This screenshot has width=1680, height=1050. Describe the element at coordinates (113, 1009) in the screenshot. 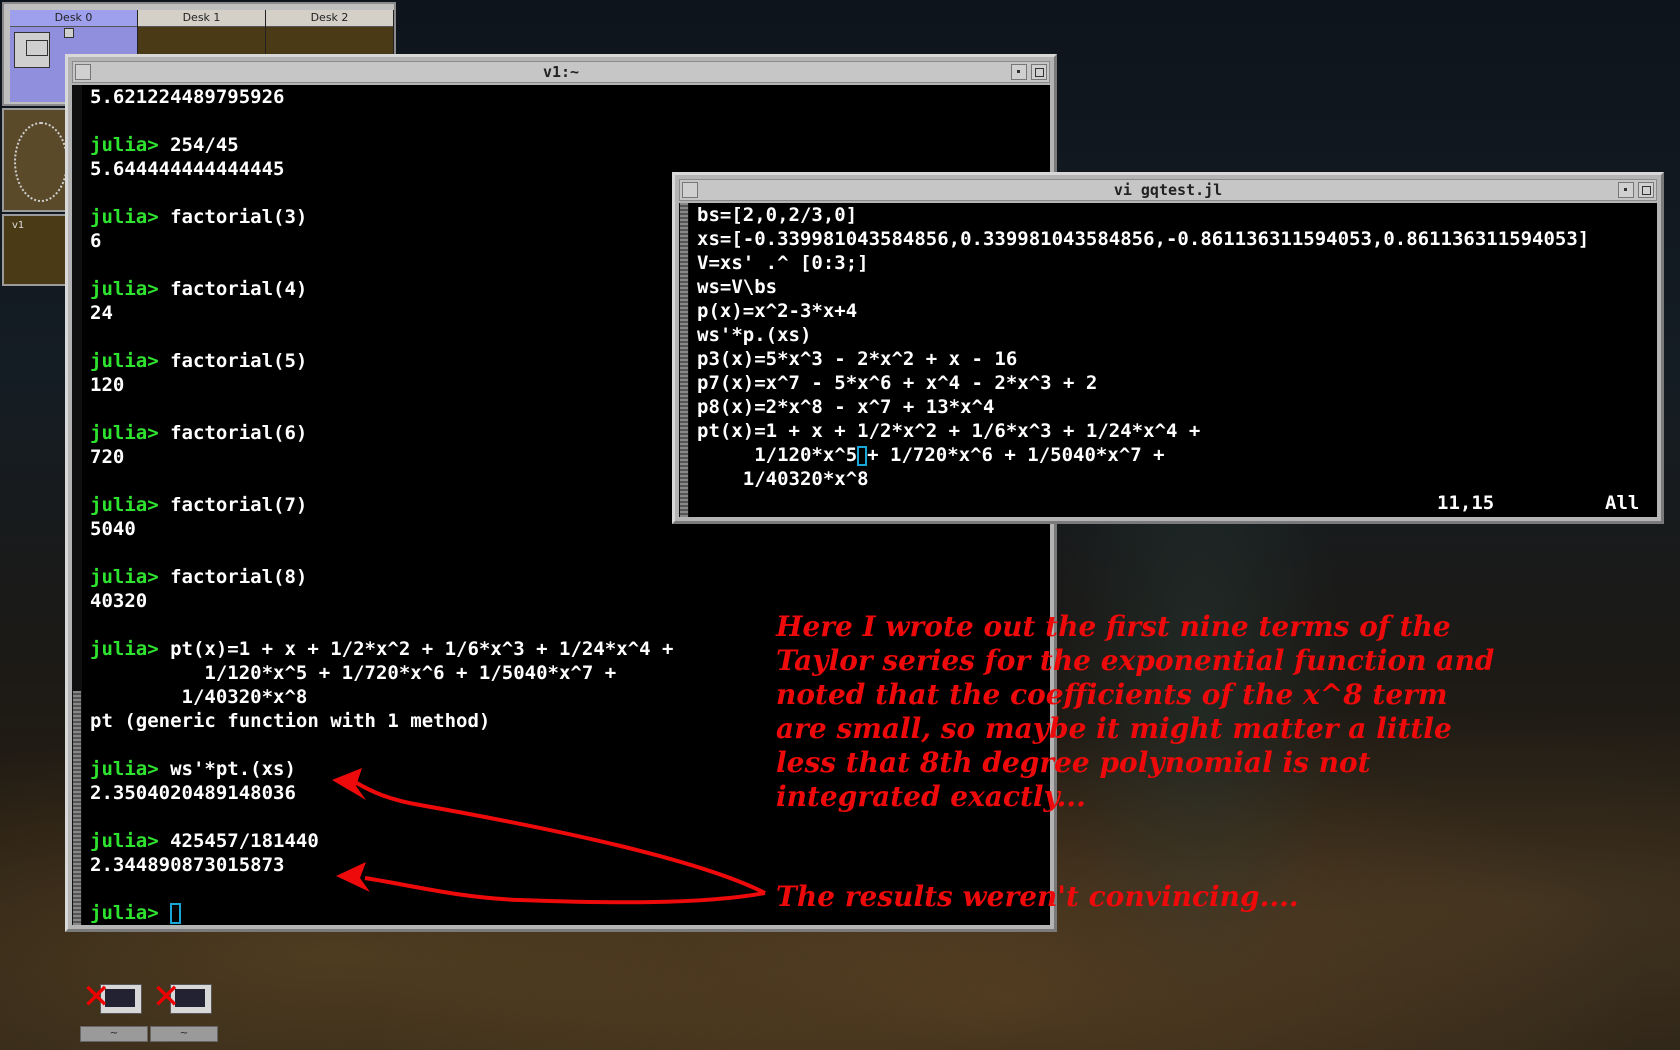

I see `desktop-icon-terminal-1: ✕ ~` at that location.